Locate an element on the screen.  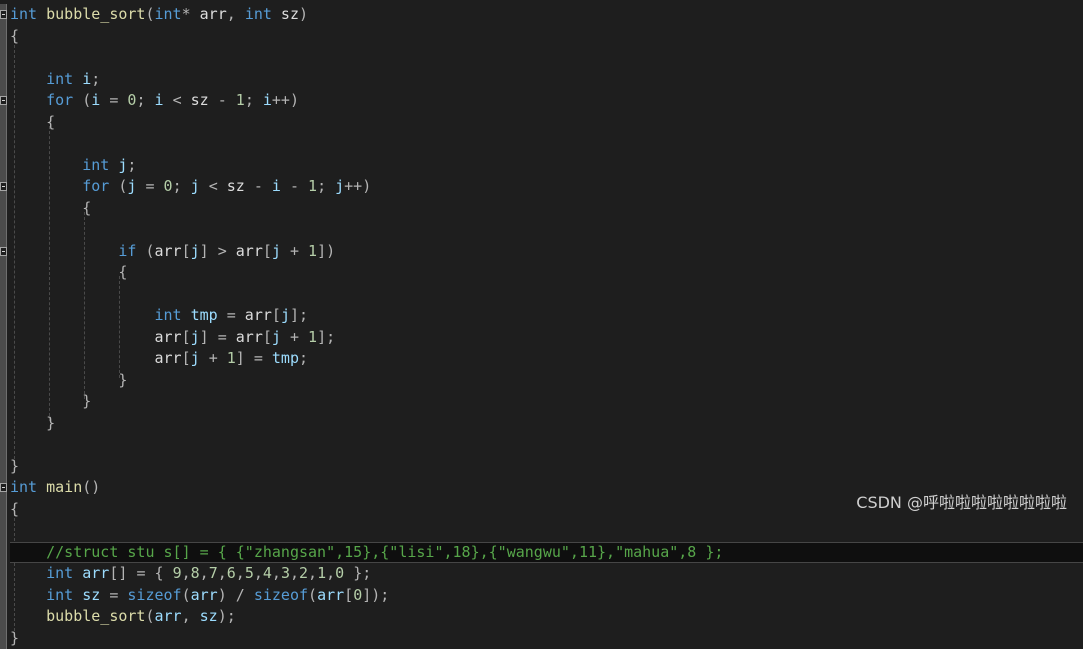
code-token: for is located at coordinates (60, 100).